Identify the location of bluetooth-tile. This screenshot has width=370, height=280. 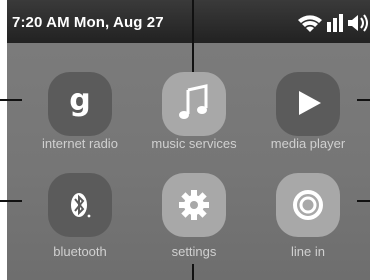
(80, 205).